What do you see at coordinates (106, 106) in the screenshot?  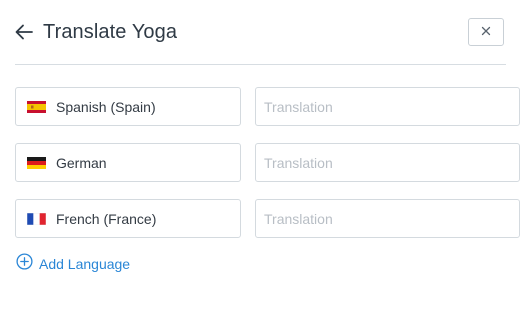 I see `language-label: Spanish (Spain)` at bounding box center [106, 106].